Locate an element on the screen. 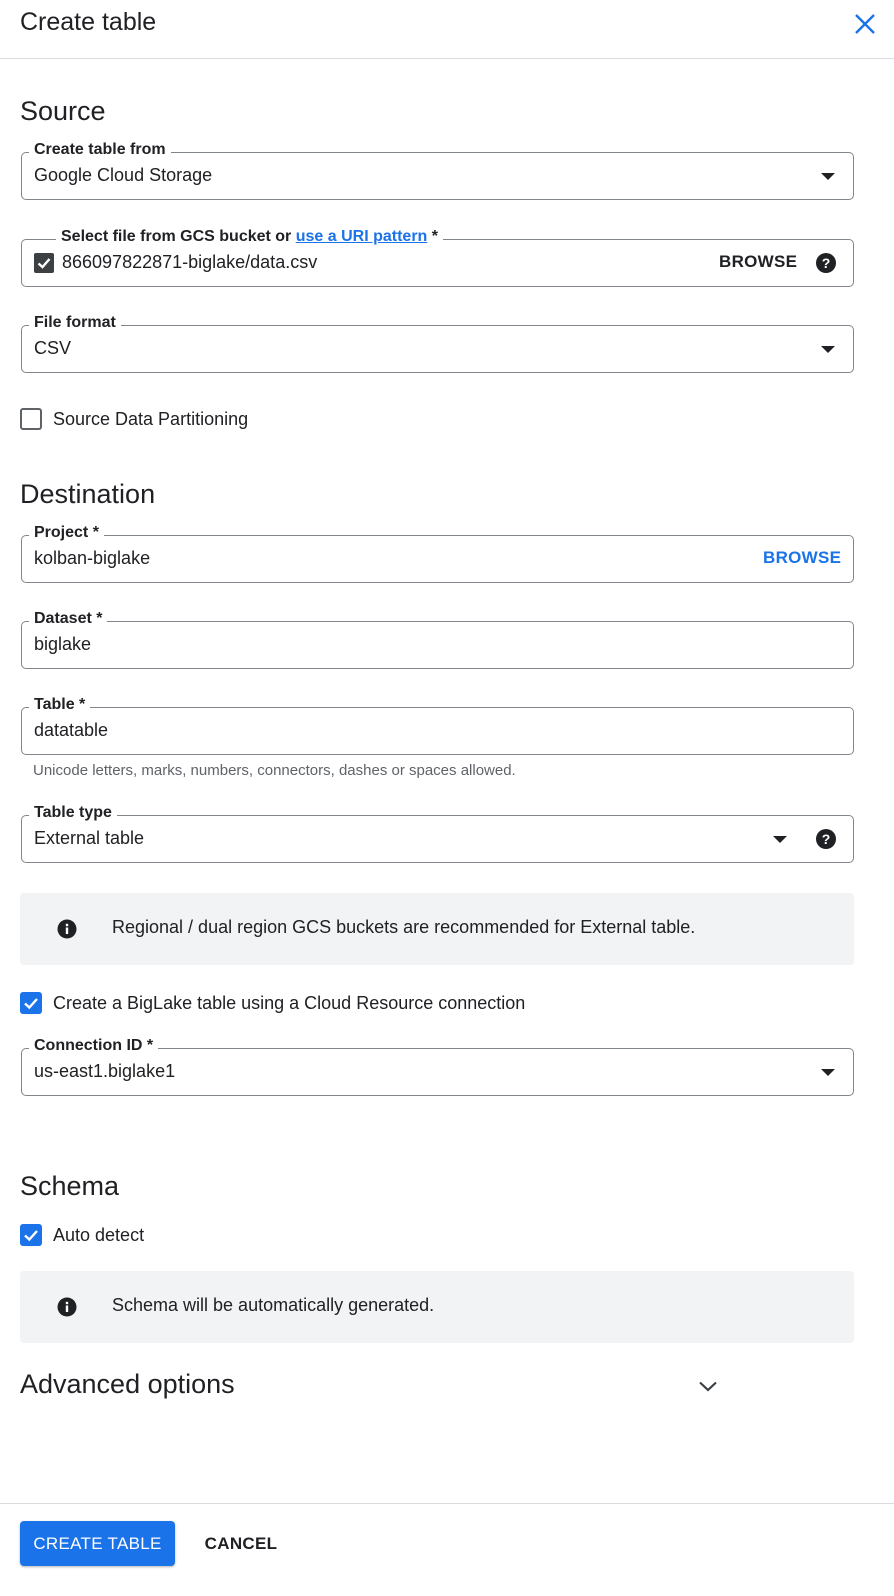 This screenshot has height=1596, width=894. schema-section-title: Schema is located at coordinates (70, 1186).